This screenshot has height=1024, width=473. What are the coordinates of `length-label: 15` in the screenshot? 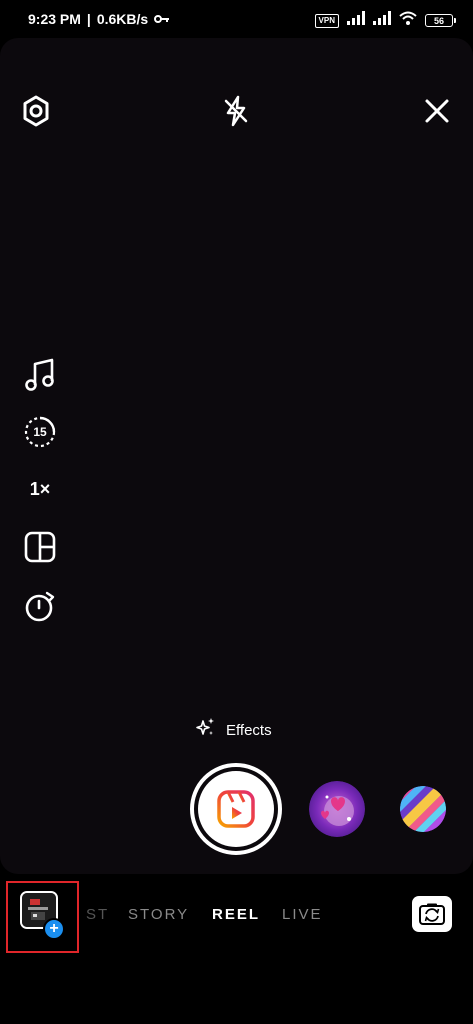 It's located at (40, 432).